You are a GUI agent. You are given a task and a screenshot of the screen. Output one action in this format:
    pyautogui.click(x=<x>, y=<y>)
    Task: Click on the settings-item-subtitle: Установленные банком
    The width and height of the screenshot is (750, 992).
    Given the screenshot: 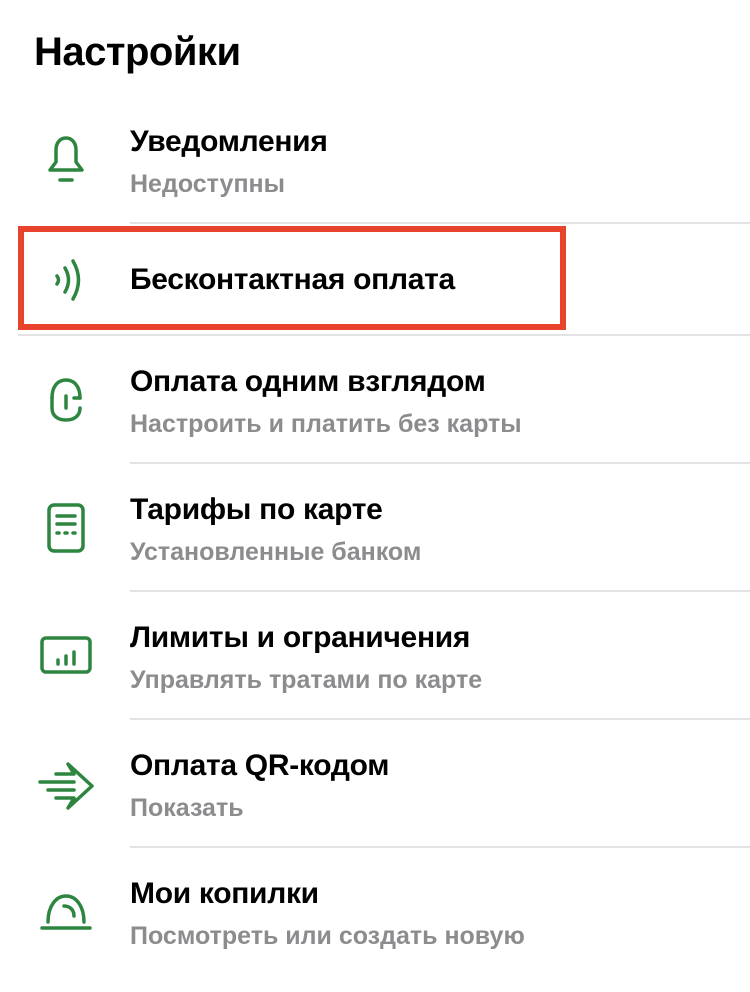 What is the action you would take?
    pyautogui.click(x=276, y=552)
    